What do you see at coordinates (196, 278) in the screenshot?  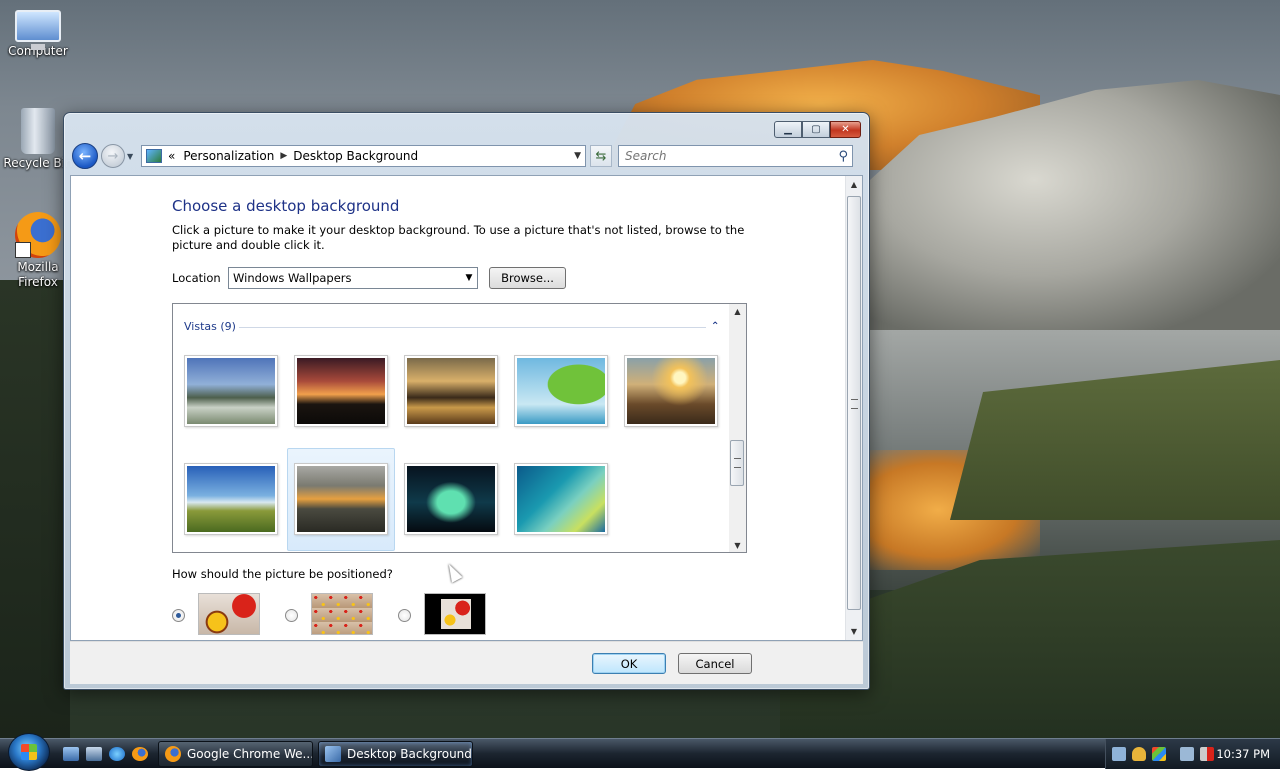 I see `location-label: Location` at bounding box center [196, 278].